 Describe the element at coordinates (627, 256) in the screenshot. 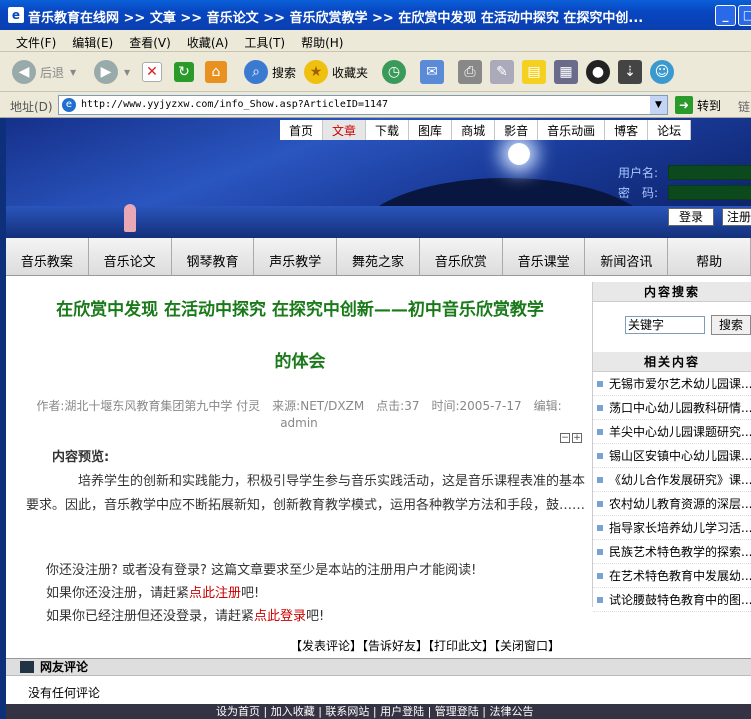

I see `cat-news: 新闻咨讯` at that location.